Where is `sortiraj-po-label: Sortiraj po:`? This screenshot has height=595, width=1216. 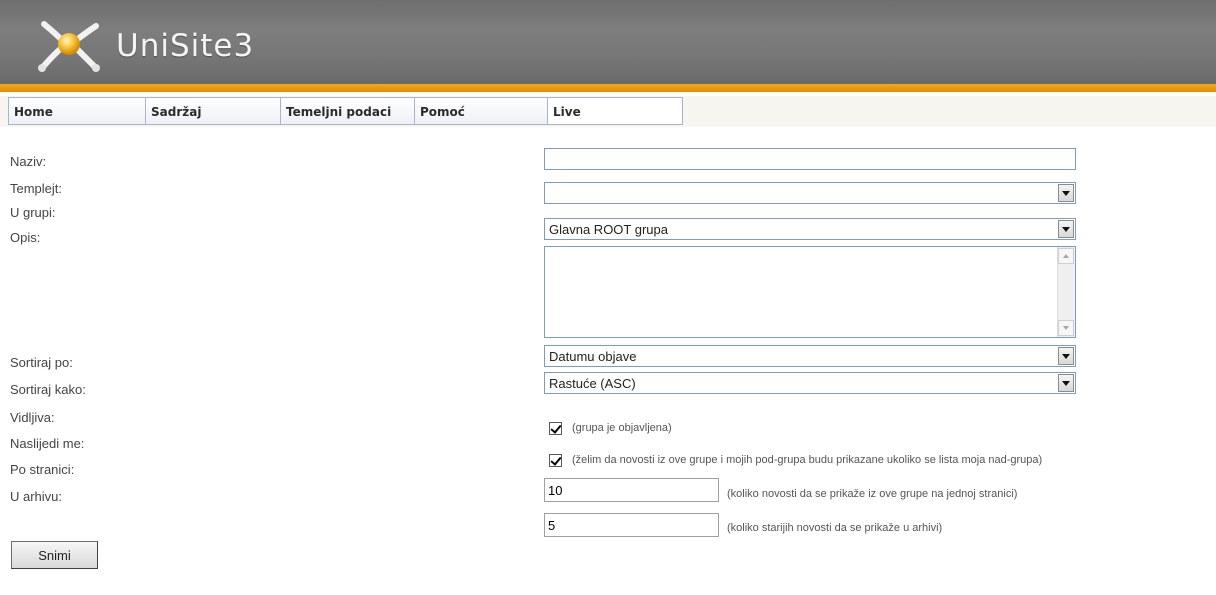 sortiraj-po-label: Sortiraj po: is located at coordinates (41, 362).